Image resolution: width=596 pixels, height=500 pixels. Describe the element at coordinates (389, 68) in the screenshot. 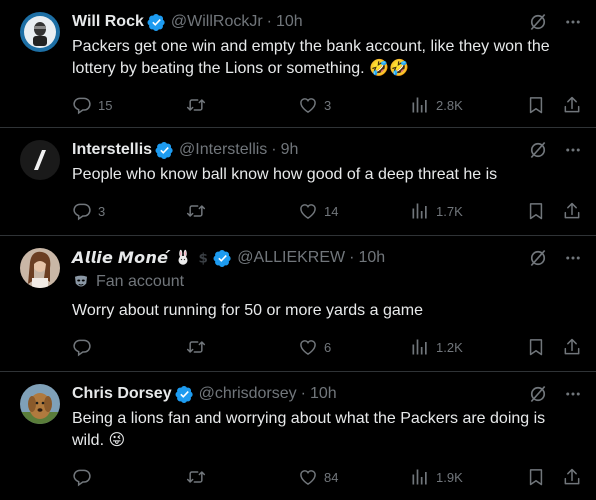

I see `emoji-suffix: 🤣🤣` at that location.